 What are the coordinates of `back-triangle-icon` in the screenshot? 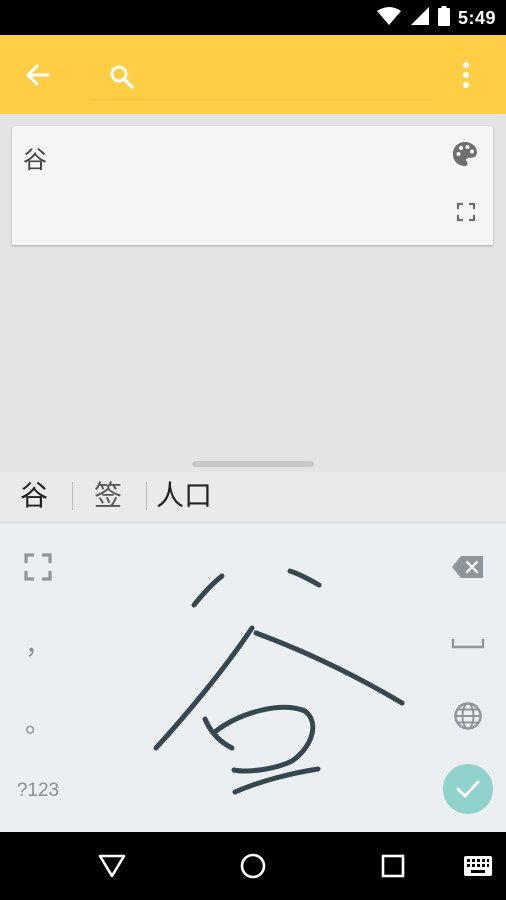 It's located at (112, 866).